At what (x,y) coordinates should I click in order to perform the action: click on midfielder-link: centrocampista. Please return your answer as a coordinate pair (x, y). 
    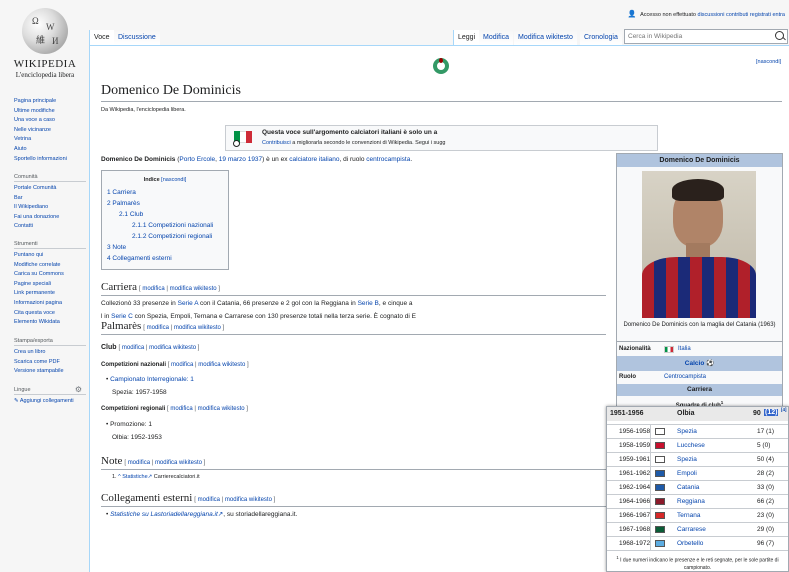
    Looking at the image, I should click on (388, 159).